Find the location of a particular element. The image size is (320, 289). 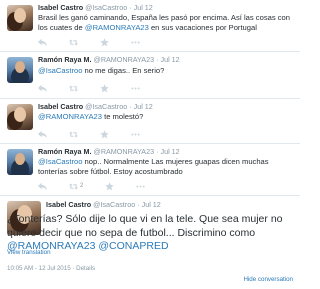

tweet-actions: 2 is located at coordinates (102, 186).